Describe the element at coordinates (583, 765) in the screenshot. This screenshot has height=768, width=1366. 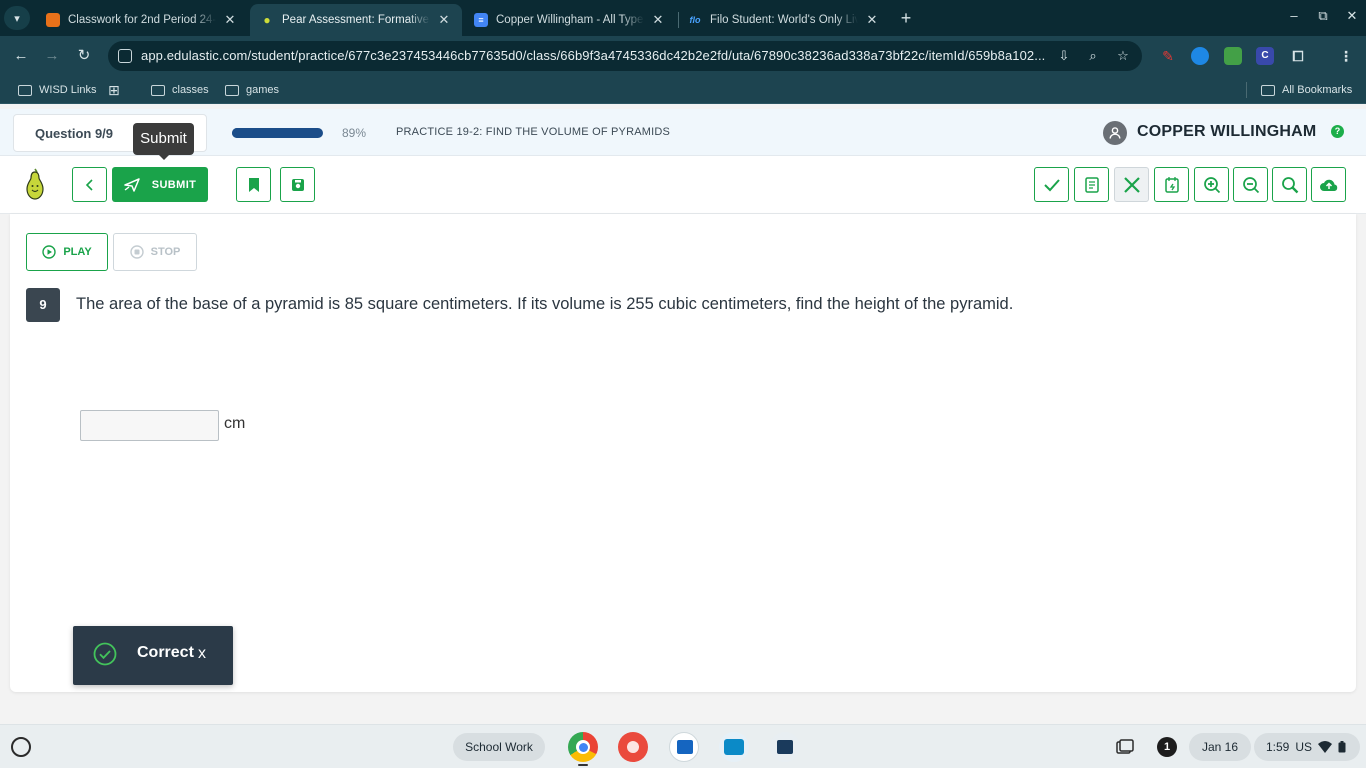
I see `active-app-indicator` at that location.